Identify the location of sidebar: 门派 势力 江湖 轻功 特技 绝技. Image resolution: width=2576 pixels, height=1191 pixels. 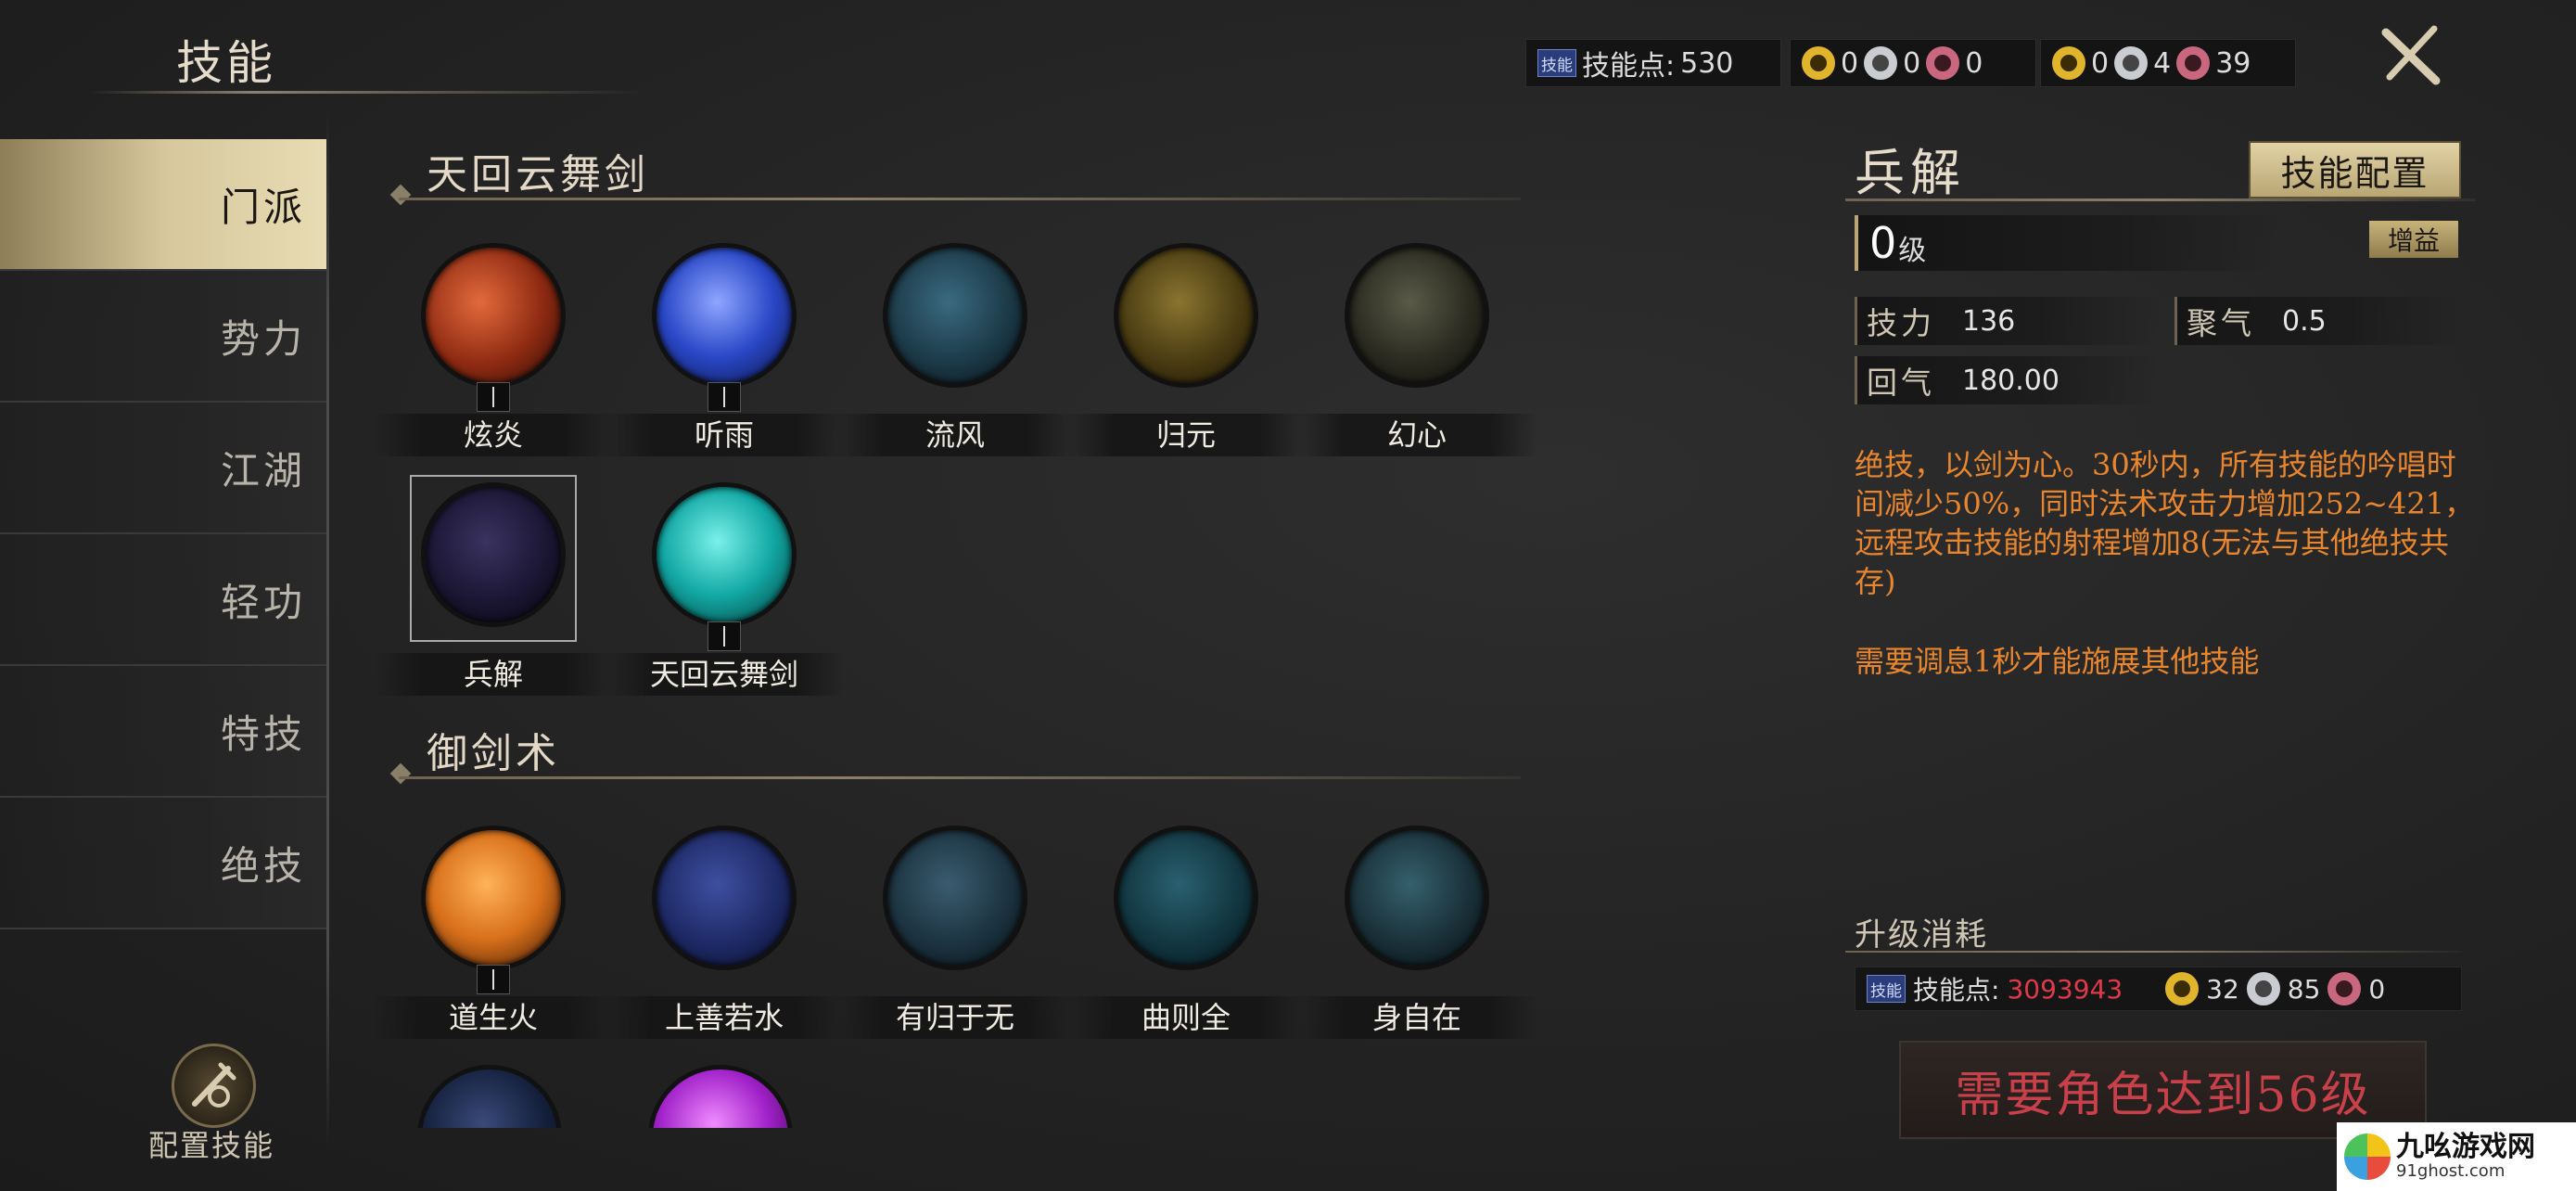
(163, 538).